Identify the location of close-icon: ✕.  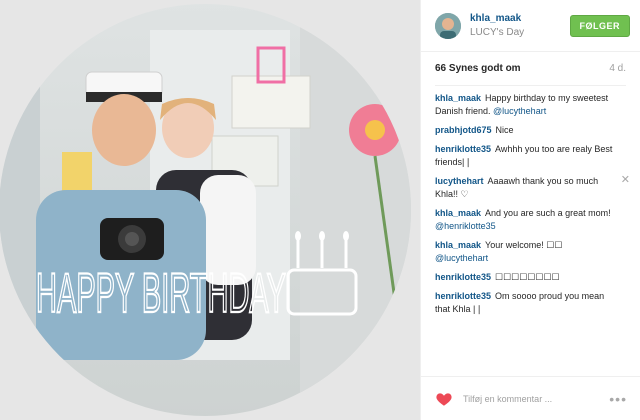
(625, 180).